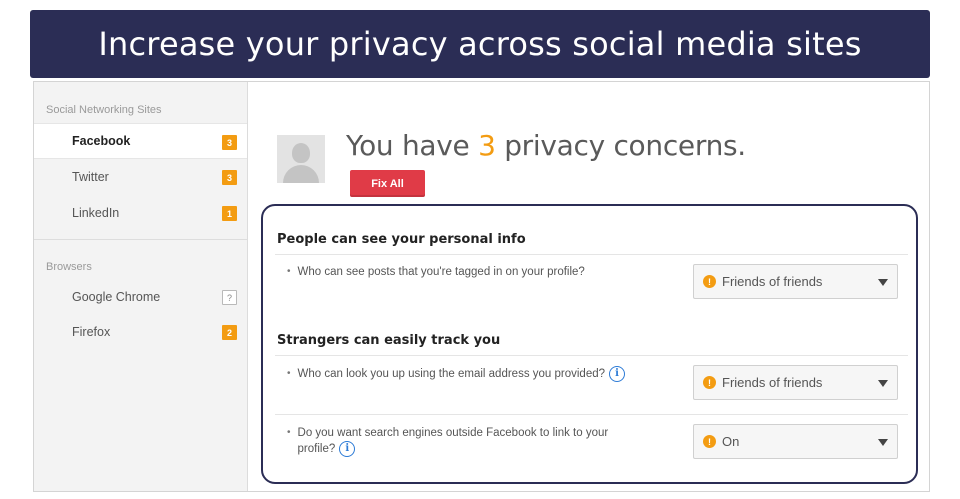 This screenshot has width=960, height=499. I want to click on sidebar-item-label: Firefox, so click(91, 332).